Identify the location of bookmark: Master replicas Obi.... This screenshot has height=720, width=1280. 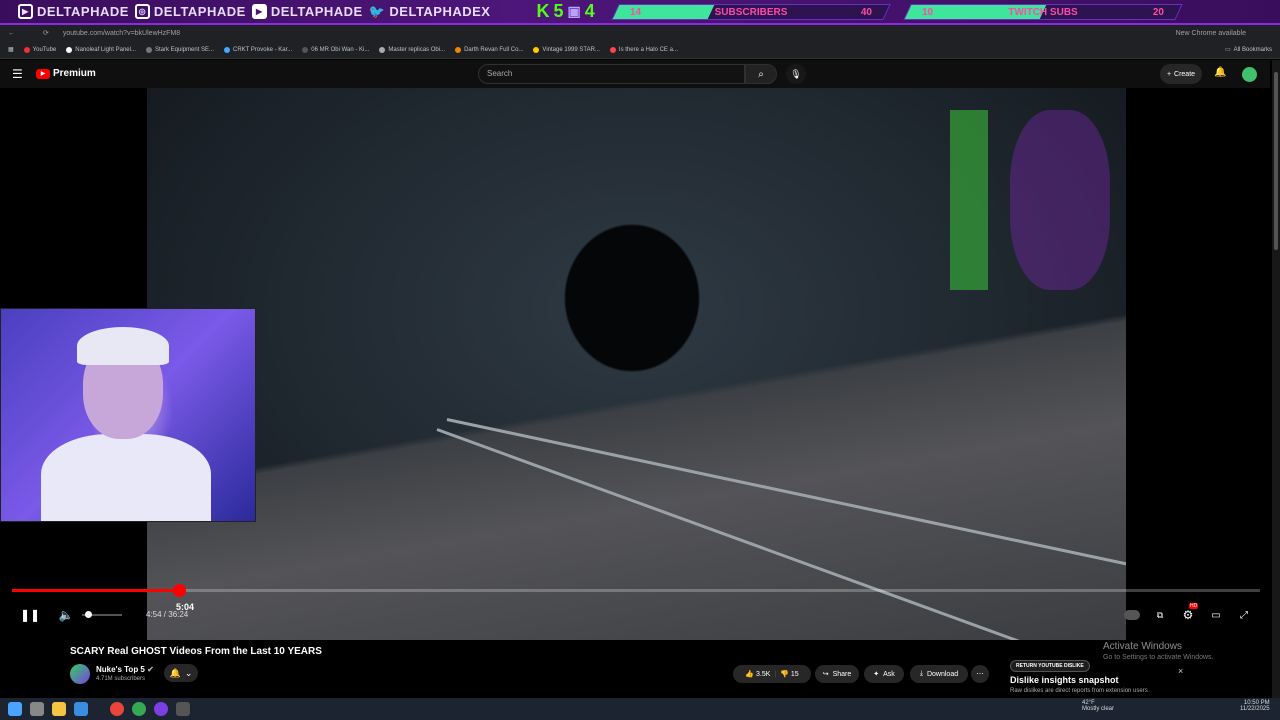
(412, 49).